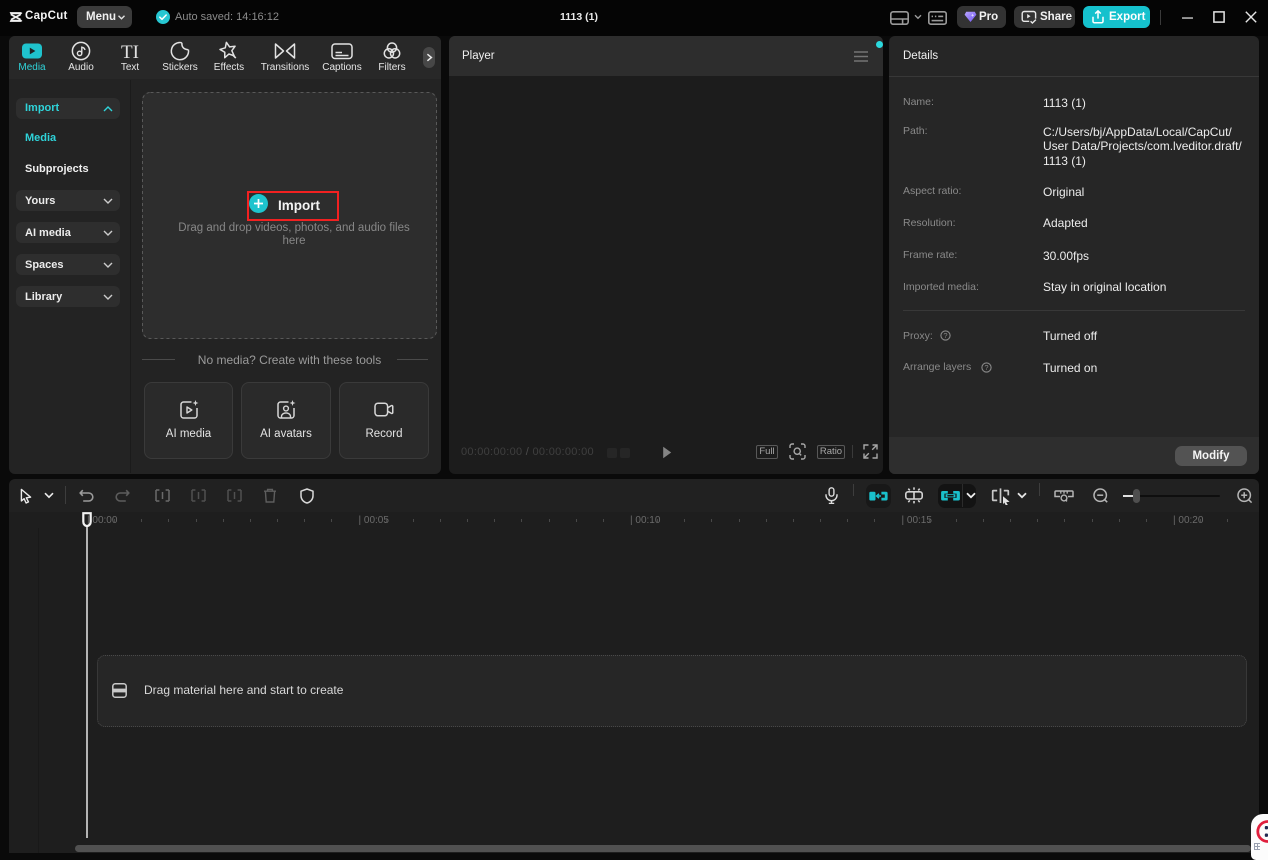 Image resolution: width=1268 pixels, height=860 pixels. Describe the element at coordinates (130, 52) in the screenshot. I see `svg-text: TI` at that location.